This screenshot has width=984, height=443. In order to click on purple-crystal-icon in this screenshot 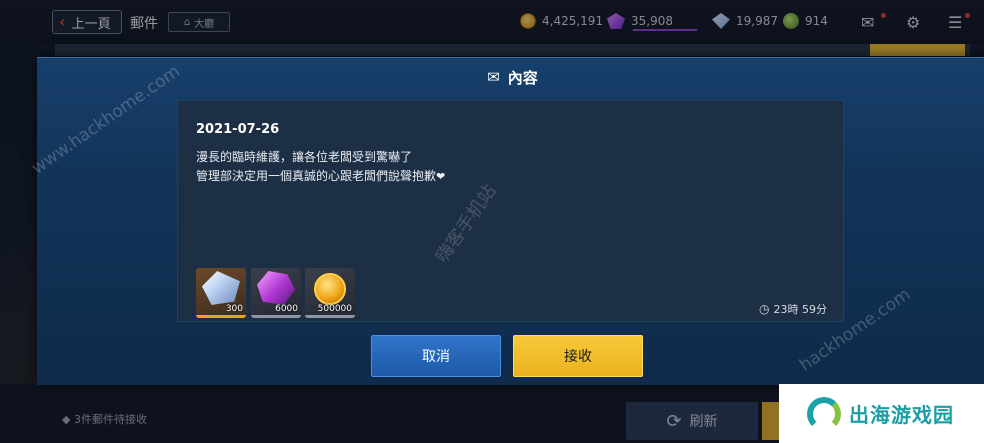, I will do `click(276, 288)`.